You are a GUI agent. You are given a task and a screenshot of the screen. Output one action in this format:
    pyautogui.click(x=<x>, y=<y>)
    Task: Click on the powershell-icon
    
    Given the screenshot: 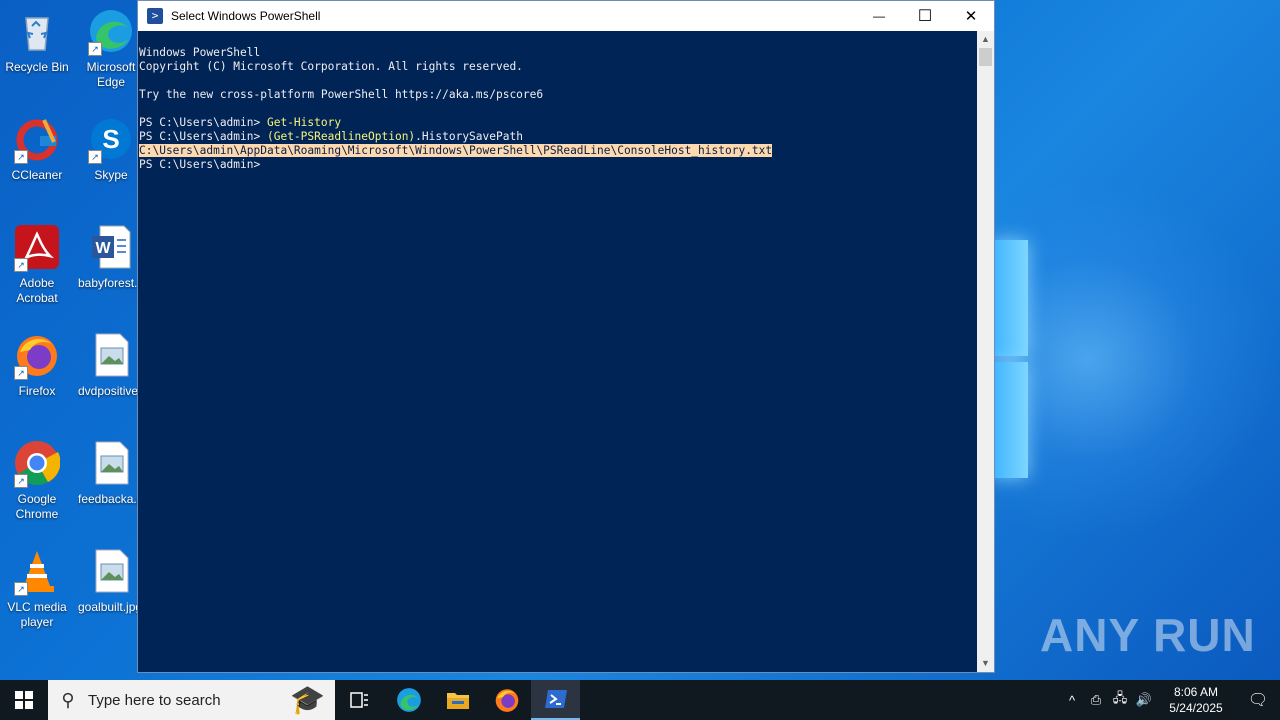 What is the action you would take?
    pyautogui.click(x=555, y=699)
    